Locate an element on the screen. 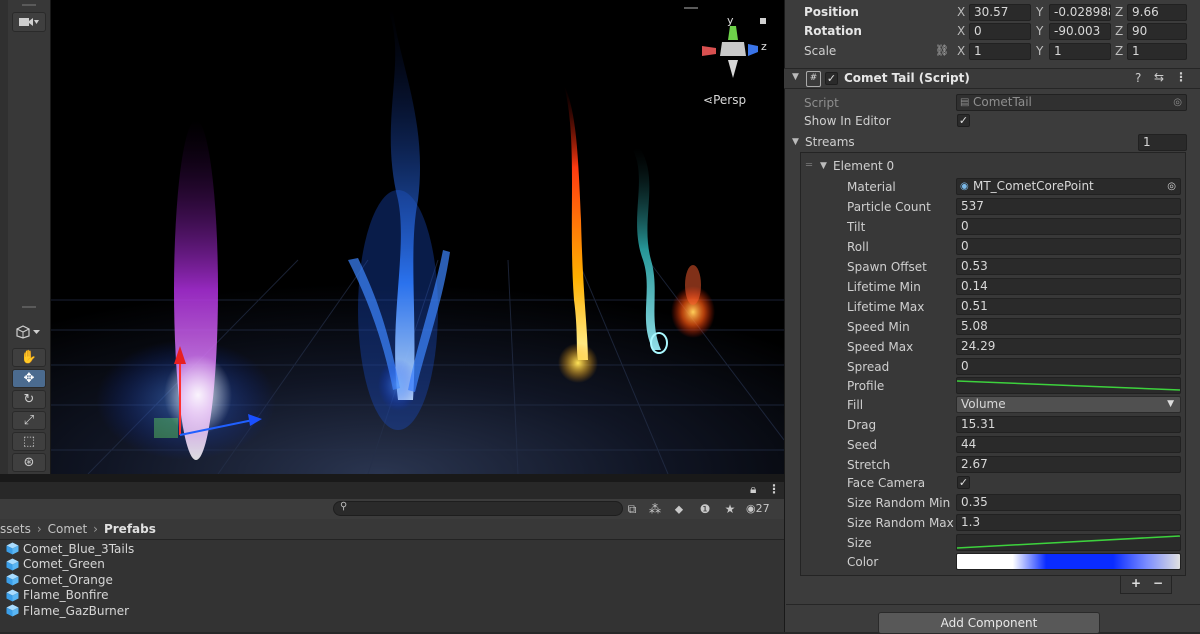 The height and width of the screenshot is (634, 1200). transform-tool-button: ⊛ is located at coordinates (29, 462).